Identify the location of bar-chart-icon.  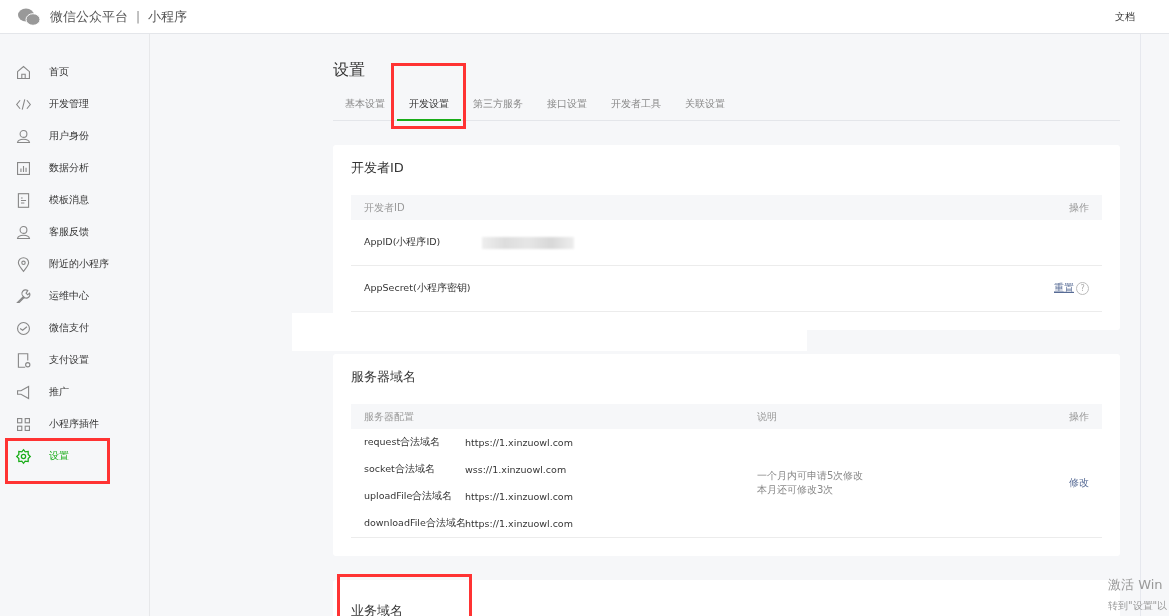
(23, 168).